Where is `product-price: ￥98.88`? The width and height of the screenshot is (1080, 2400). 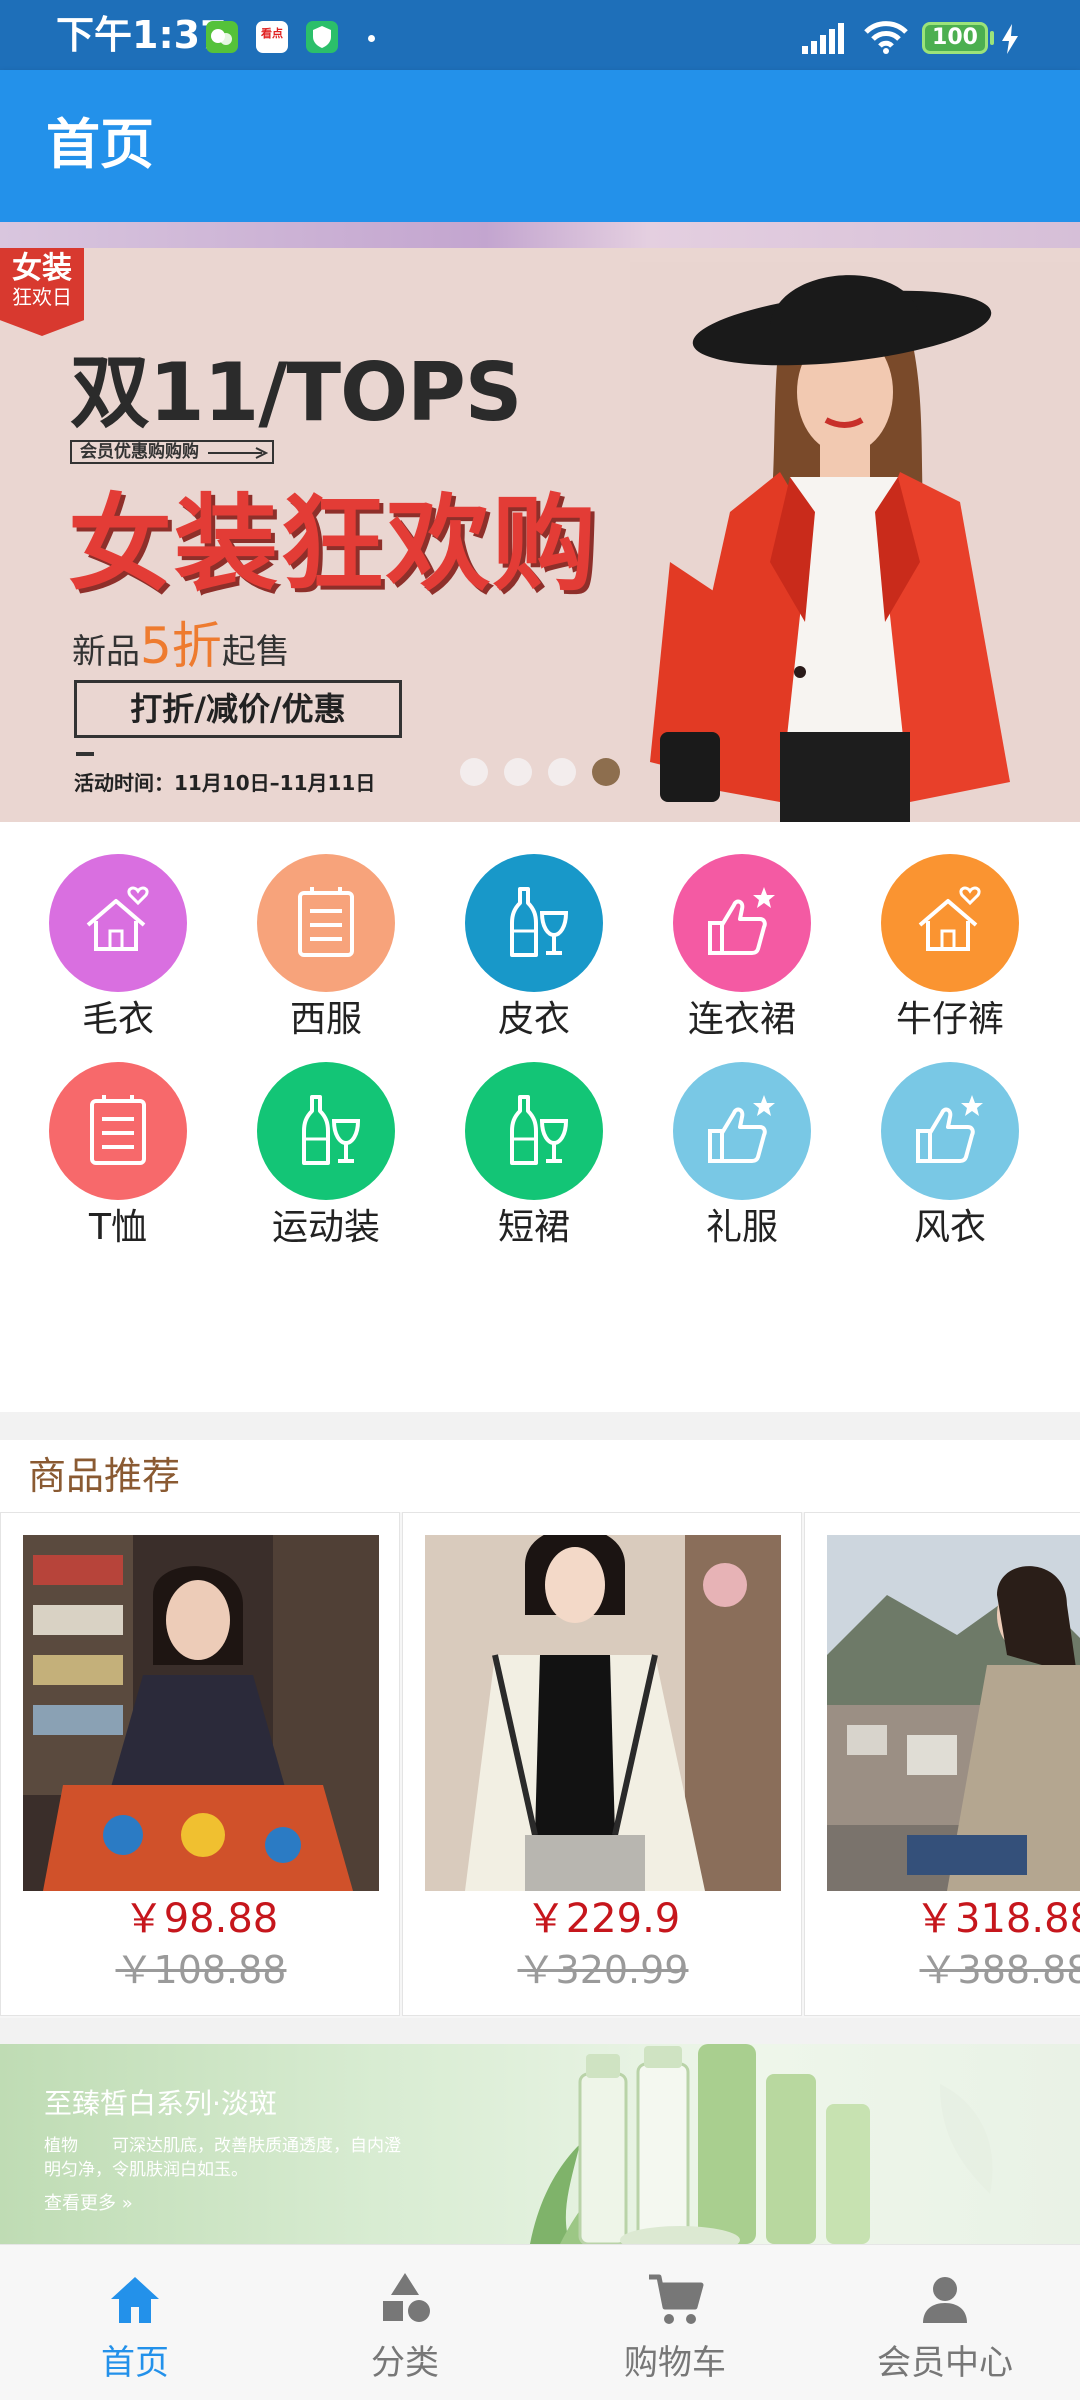
product-price: ￥98.88 is located at coordinates (201, 1919).